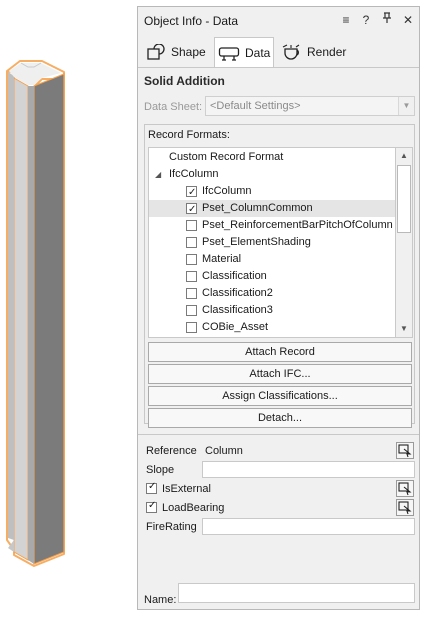  Describe the element at coordinates (229, 53) in the screenshot. I see `data-icon` at that location.